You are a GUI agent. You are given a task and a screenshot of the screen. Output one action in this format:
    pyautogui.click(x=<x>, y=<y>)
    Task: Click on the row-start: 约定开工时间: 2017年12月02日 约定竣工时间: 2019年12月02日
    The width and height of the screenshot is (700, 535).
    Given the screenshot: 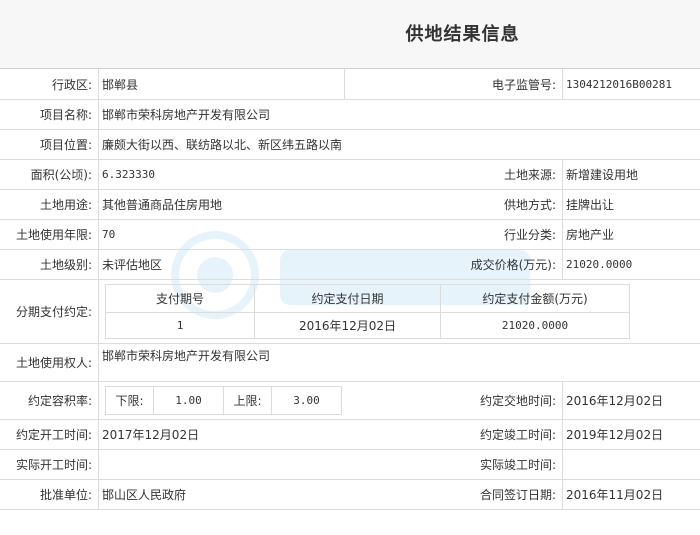 What is the action you would take?
    pyautogui.click(x=350, y=435)
    